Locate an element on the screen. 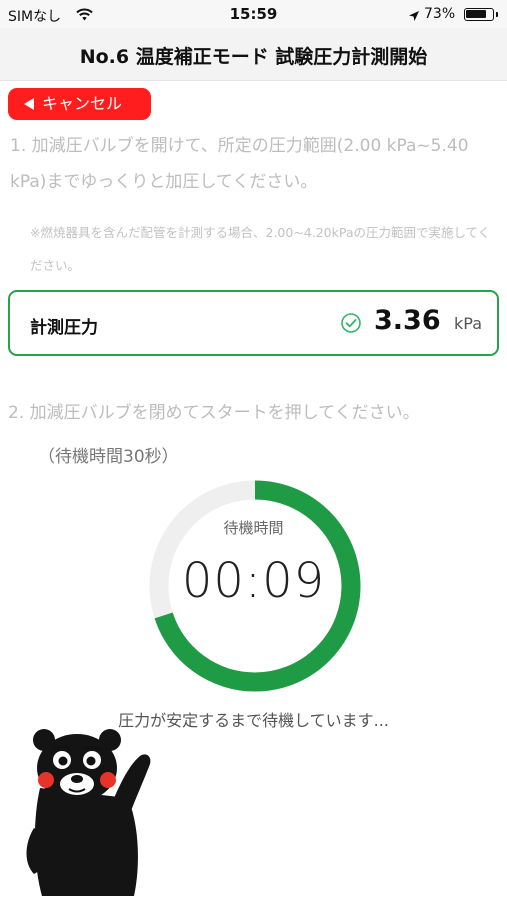 The image size is (507, 900). wait-time-label: 待機時間 is located at coordinates (253, 528).